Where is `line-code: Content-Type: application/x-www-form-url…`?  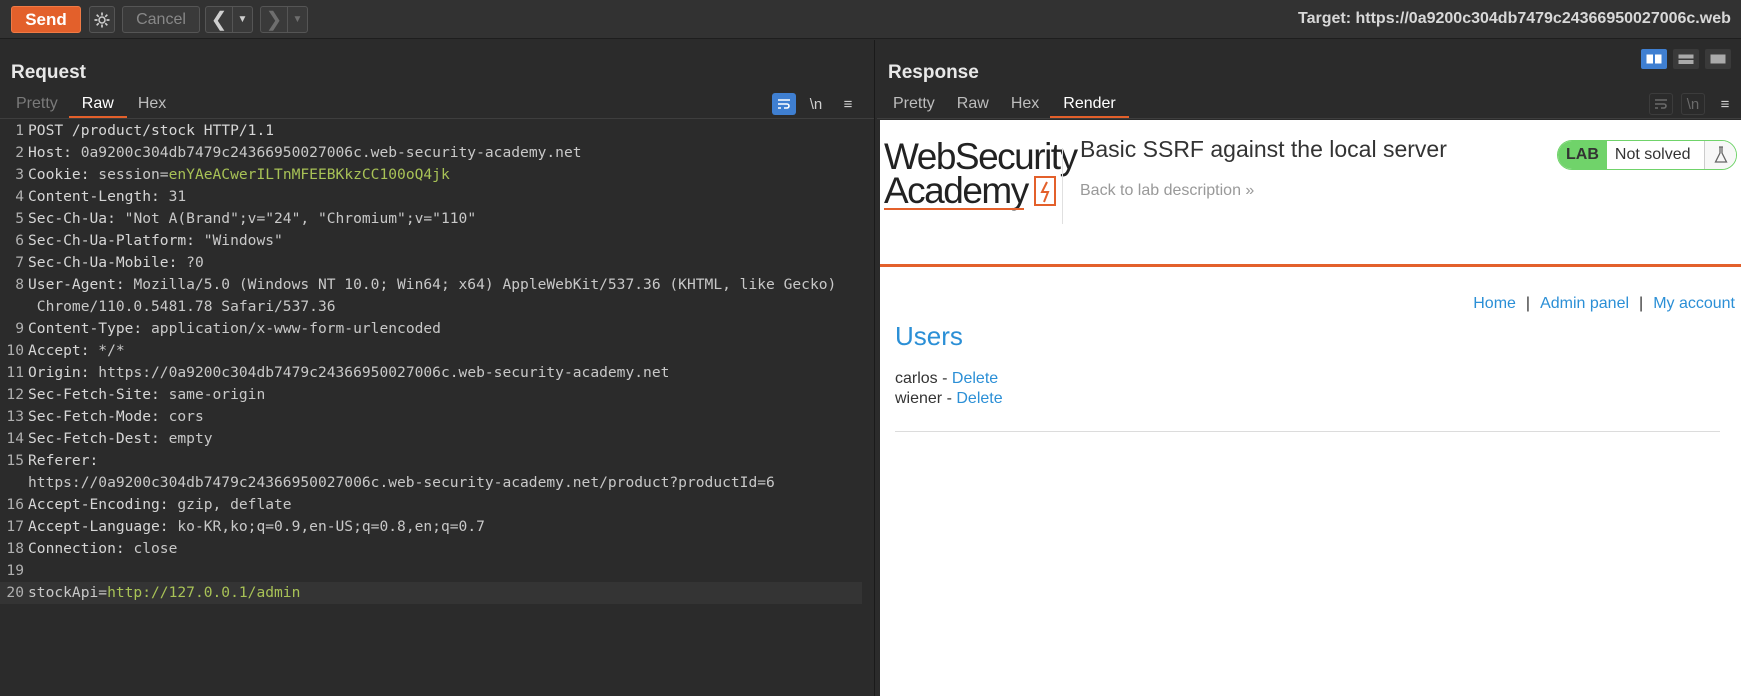 line-code: Content-Type: application/x-www-form-url… is located at coordinates (234, 329).